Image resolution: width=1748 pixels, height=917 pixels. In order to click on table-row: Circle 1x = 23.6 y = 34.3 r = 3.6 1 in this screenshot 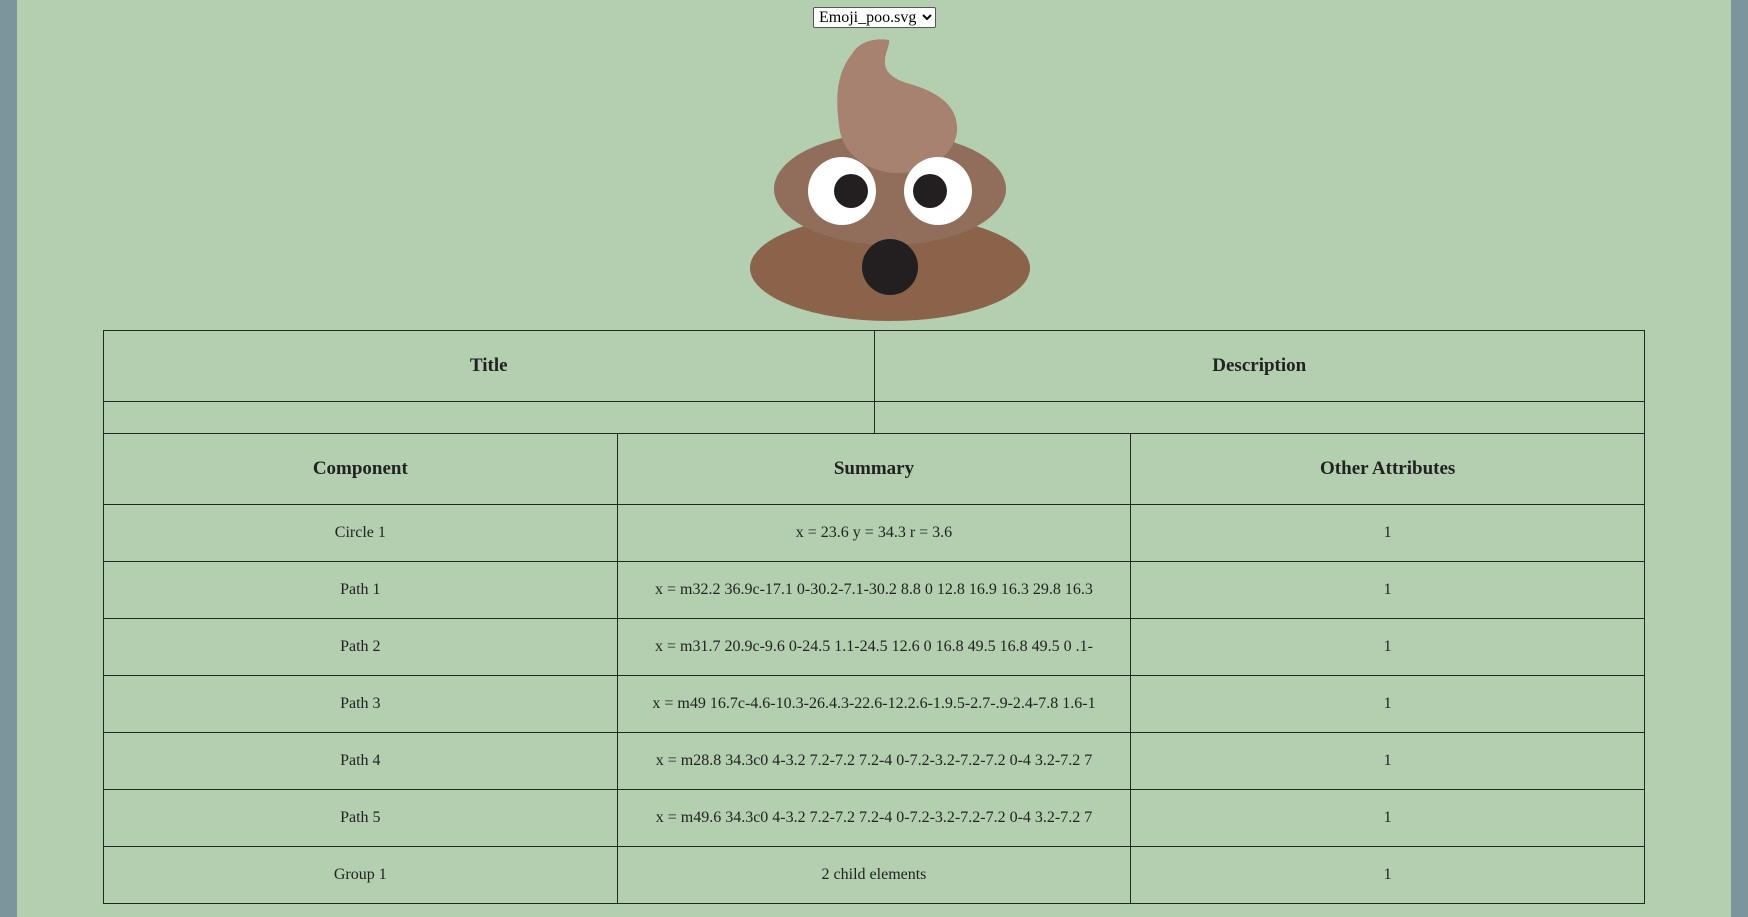, I will do `click(874, 533)`.